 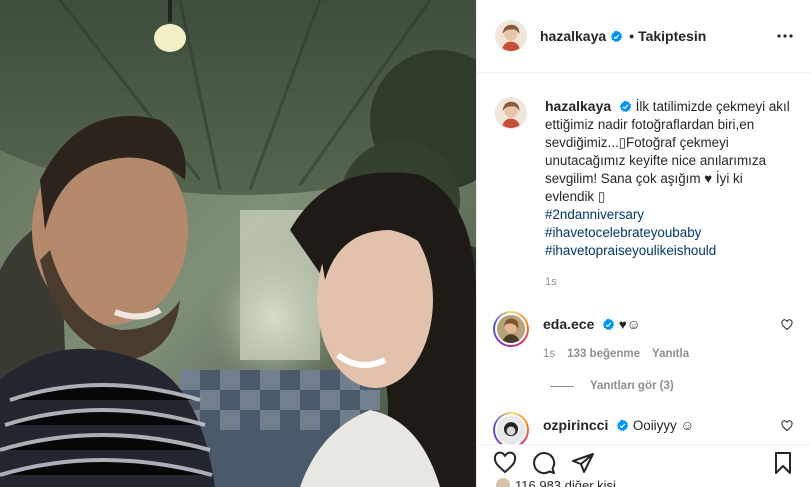 What do you see at coordinates (603, 354) in the screenshot?
I see `comment-likes-count: 133 beğenme` at bounding box center [603, 354].